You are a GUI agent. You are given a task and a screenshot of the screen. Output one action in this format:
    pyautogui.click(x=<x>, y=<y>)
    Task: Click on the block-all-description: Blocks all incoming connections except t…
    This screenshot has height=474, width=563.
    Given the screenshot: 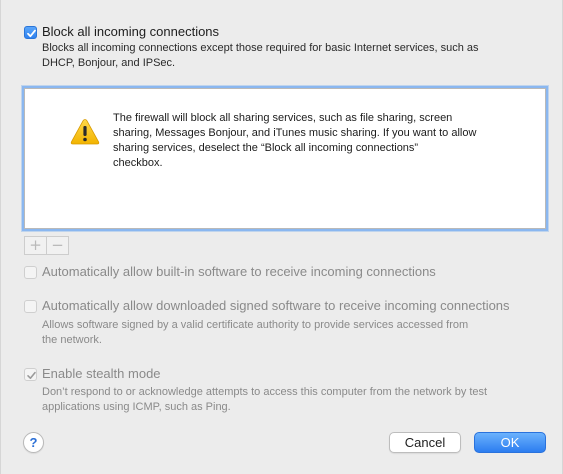 What is the action you would take?
    pyautogui.click(x=260, y=56)
    